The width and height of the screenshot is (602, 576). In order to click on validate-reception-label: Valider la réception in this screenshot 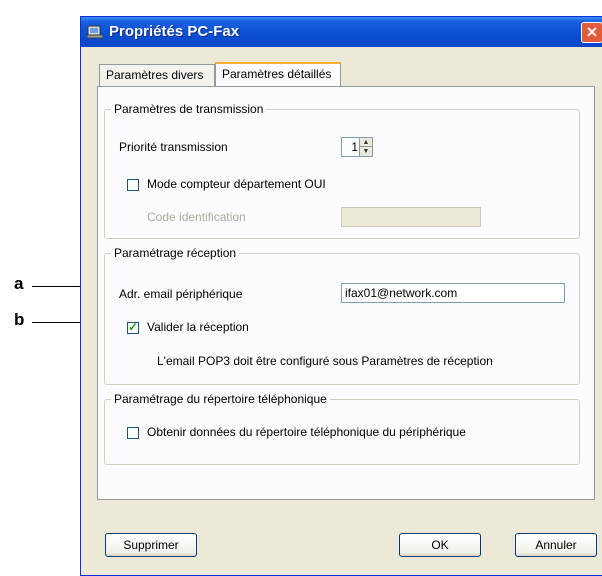, I will do `click(198, 327)`.